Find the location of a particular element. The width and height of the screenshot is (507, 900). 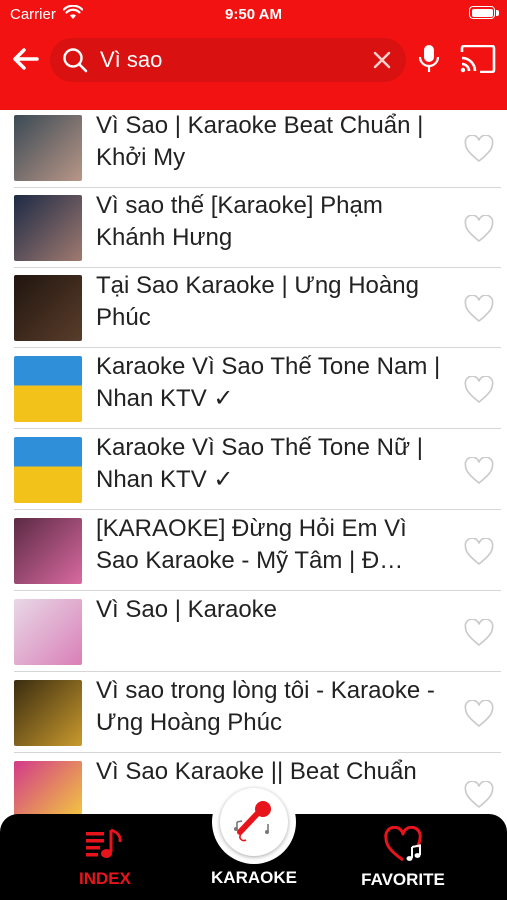

tab-index: INDEX is located at coordinates (105, 857).